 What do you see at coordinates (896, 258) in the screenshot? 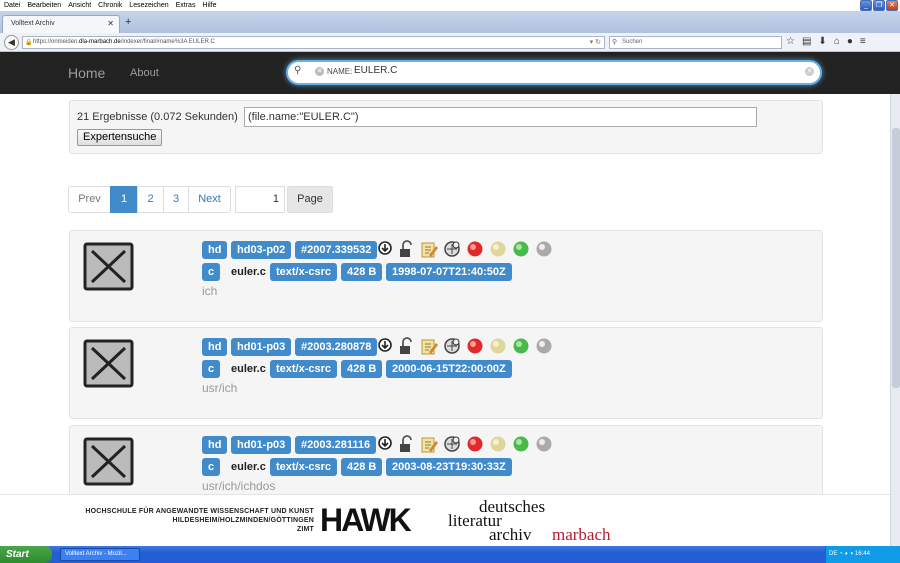
I see `scrollbar-thumb` at bounding box center [896, 258].